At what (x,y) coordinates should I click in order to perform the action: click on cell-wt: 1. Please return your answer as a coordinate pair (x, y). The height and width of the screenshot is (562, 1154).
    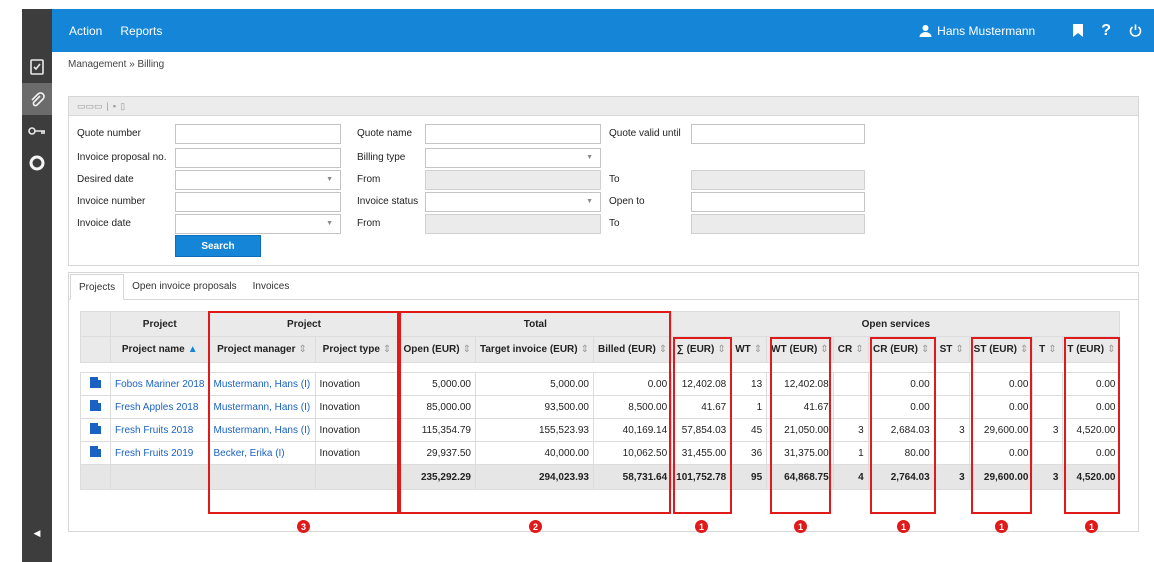
    Looking at the image, I should click on (749, 407).